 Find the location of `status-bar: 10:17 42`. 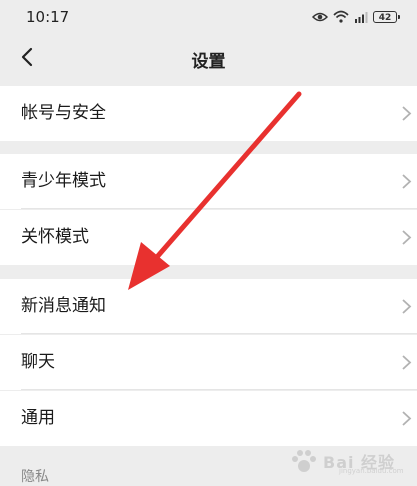

status-bar: 10:17 42 is located at coordinates (208, 17).